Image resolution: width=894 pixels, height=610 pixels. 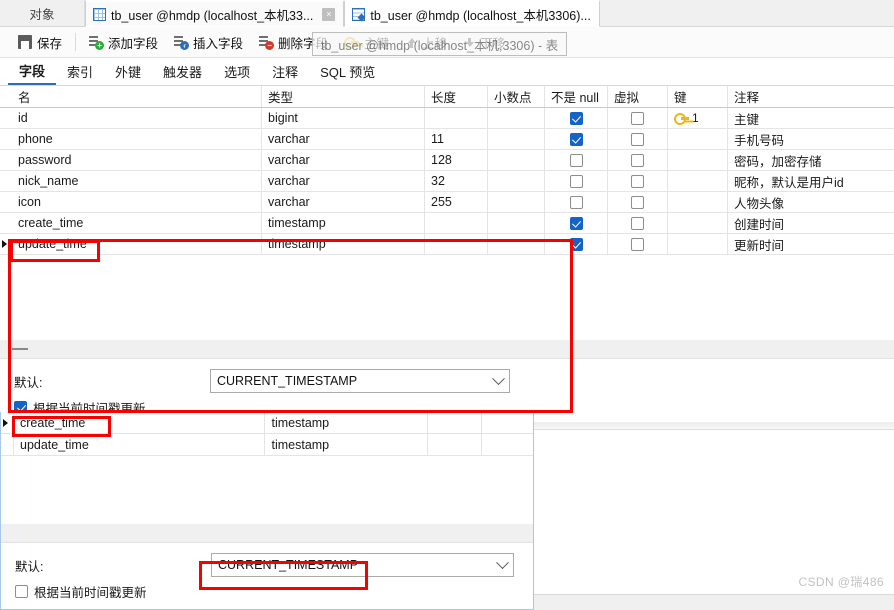 What do you see at coordinates (516, 96) in the screenshot?
I see `column-header-decimals: 小数点` at bounding box center [516, 96].